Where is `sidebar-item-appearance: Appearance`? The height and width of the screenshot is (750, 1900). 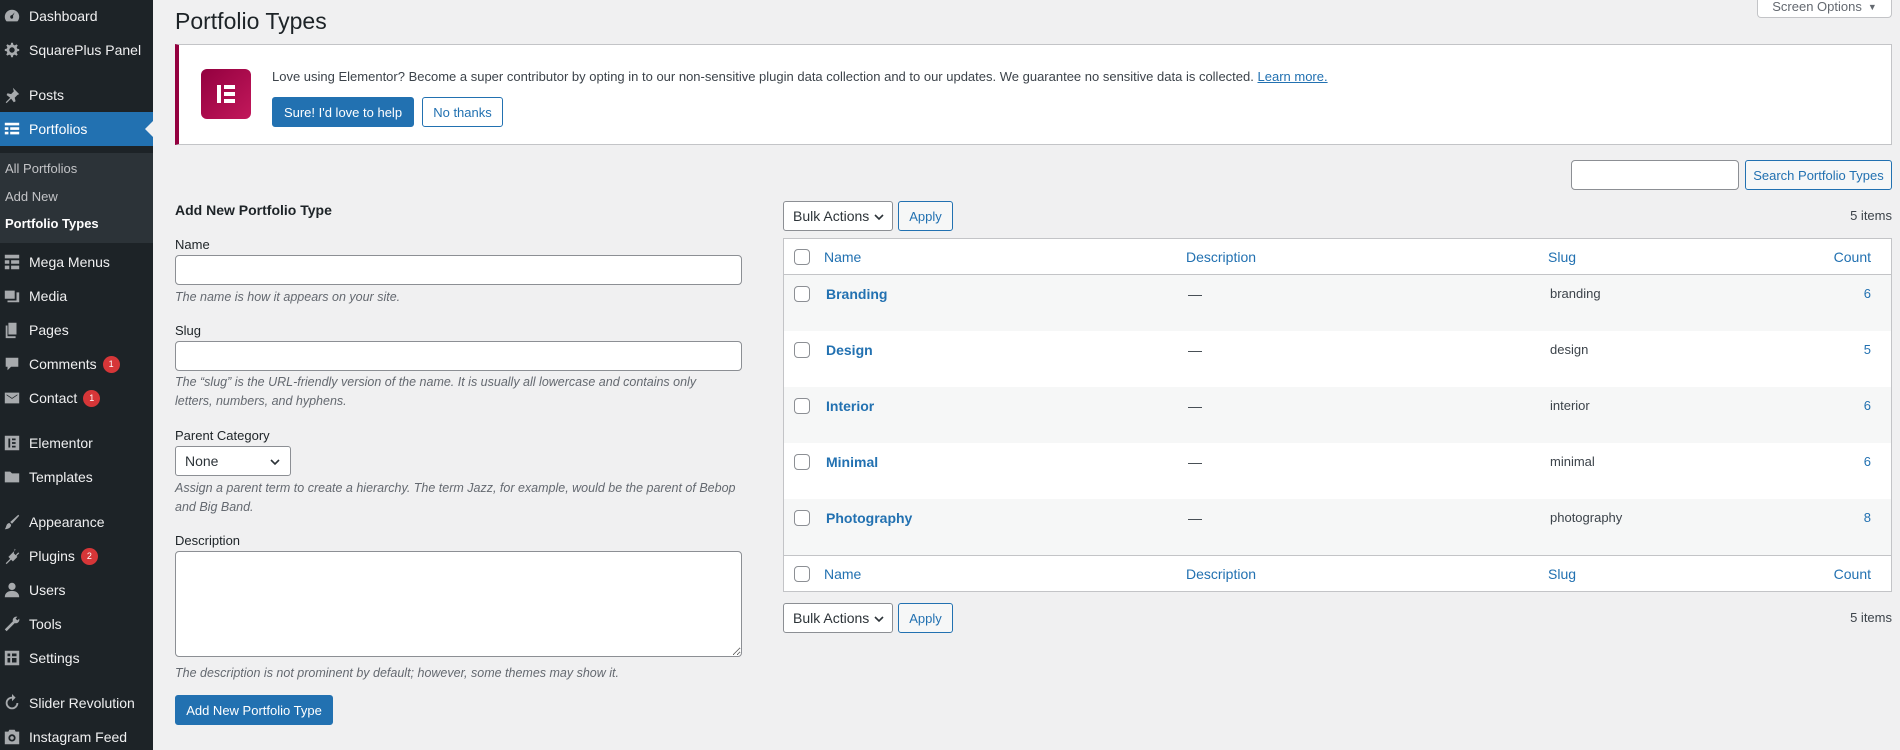 sidebar-item-appearance: Appearance is located at coordinates (76, 522).